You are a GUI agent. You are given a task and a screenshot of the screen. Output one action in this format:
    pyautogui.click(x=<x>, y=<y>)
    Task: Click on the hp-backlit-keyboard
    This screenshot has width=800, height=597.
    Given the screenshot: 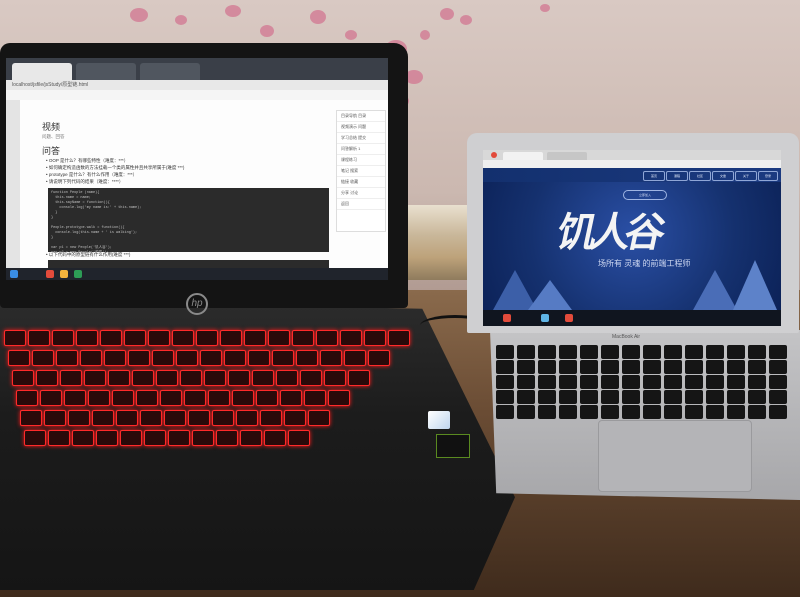 What is the action you would take?
    pyautogui.click(x=215, y=395)
    